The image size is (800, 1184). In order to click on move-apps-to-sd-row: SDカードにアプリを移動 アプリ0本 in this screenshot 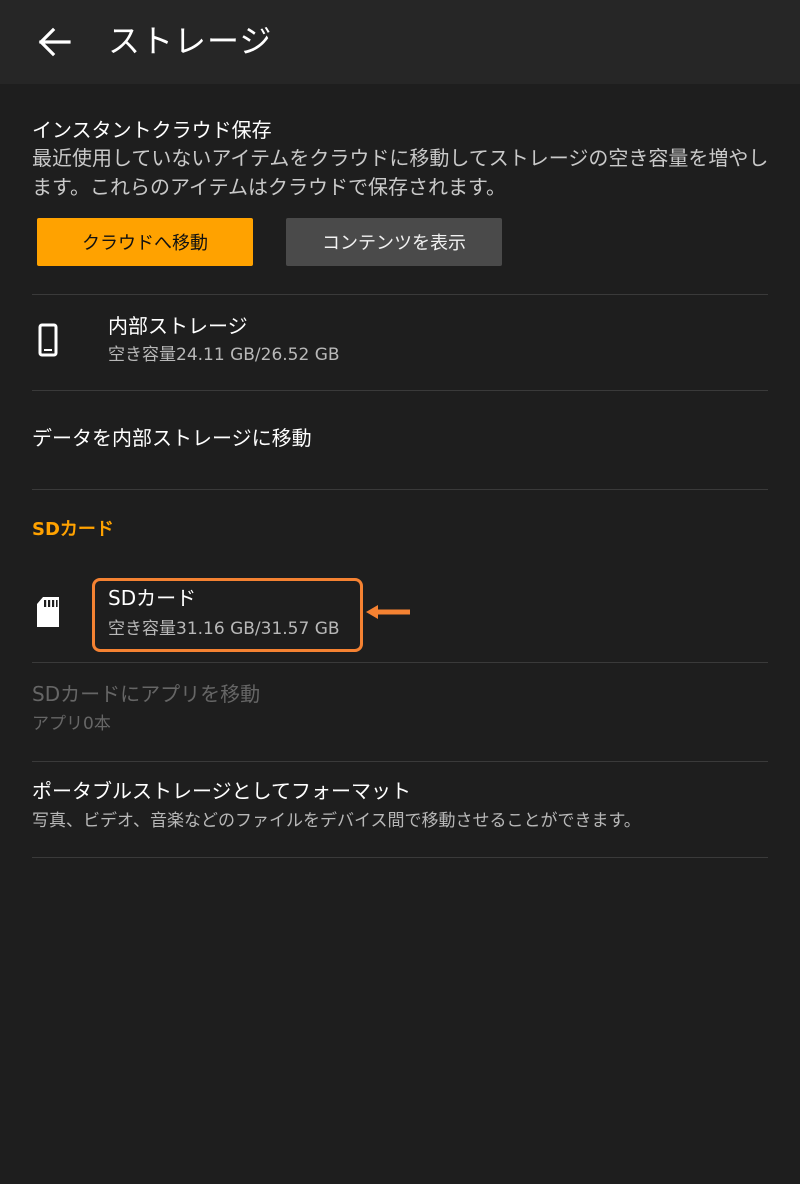, I will do `click(400, 712)`.